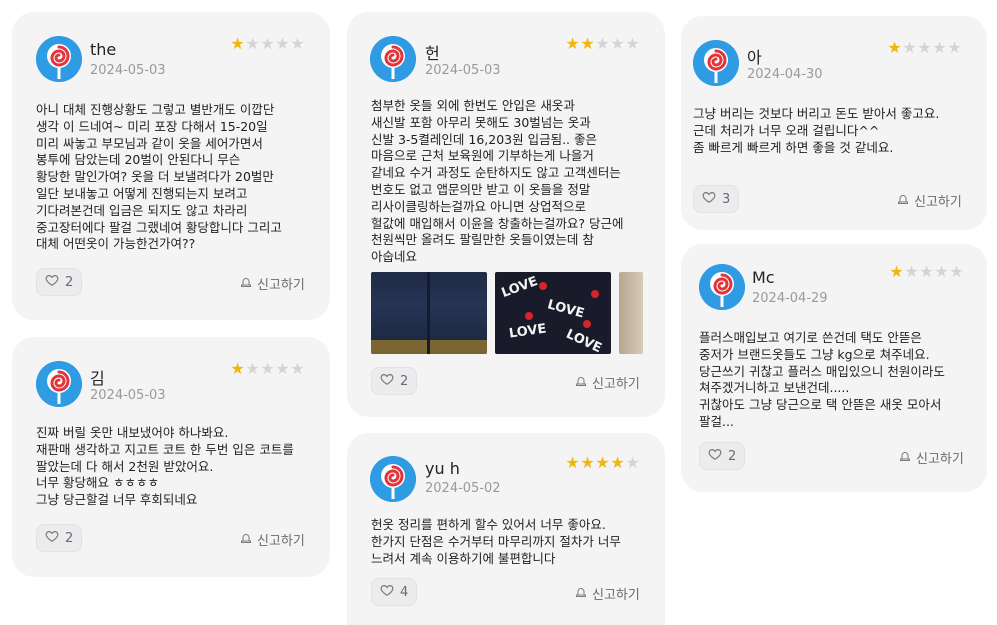  What do you see at coordinates (429, 313) in the screenshot?
I see `jeans-photo` at bounding box center [429, 313].